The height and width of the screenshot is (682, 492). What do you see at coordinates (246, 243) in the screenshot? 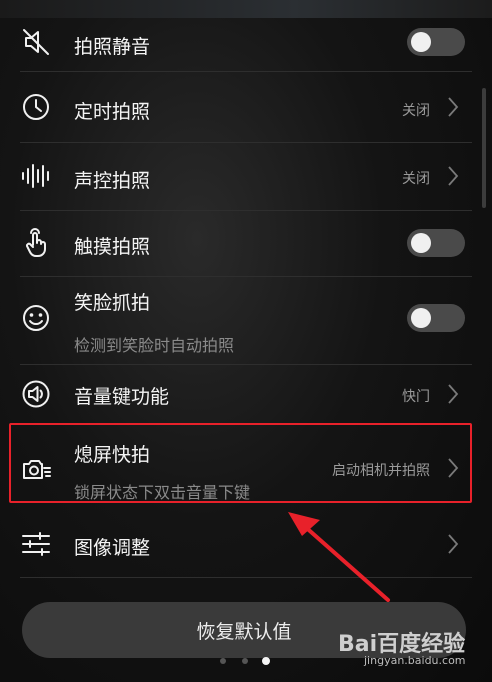
I see `setting-row-touch-capture: 触摸拍照` at bounding box center [246, 243].